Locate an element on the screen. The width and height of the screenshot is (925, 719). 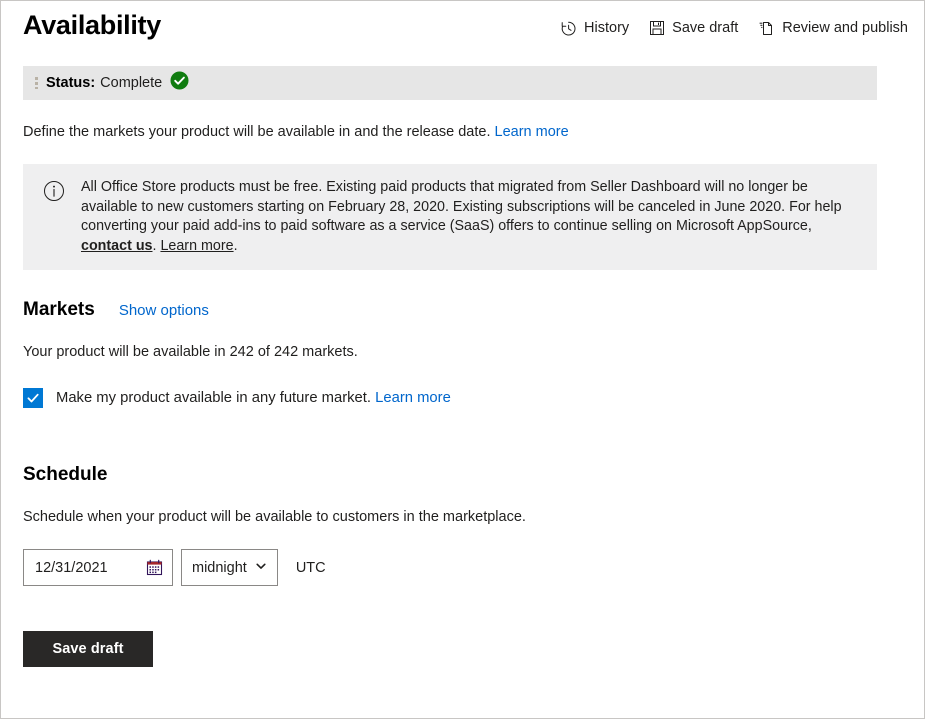
calendar-icon is located at coordinates (154, 567).